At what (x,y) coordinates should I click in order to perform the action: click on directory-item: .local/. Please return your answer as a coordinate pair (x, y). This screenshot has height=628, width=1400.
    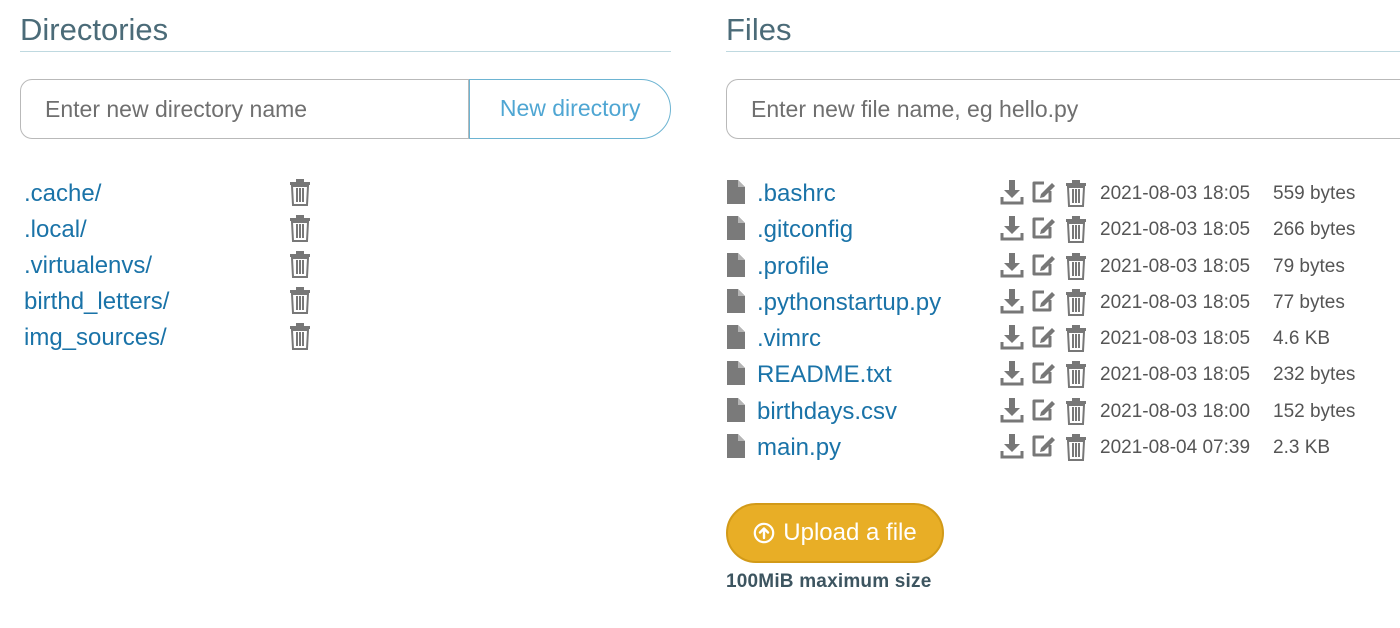
    Looking at the image, I should click on (184, 230).